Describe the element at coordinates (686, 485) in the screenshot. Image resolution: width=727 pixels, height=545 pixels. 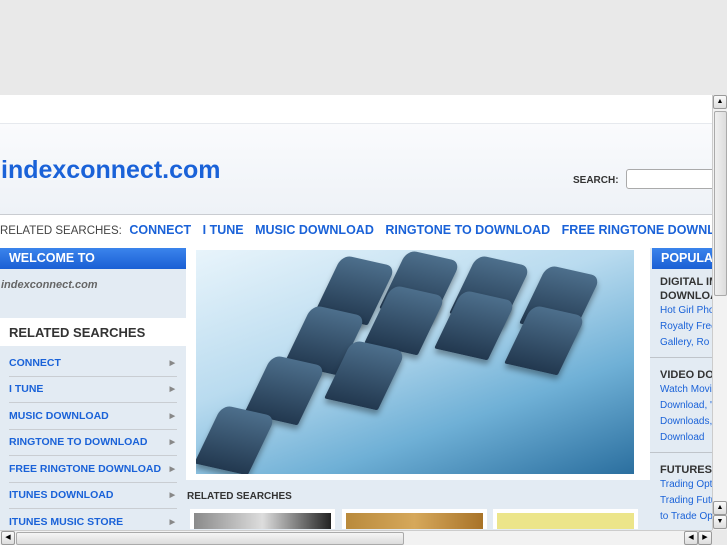
I see `popular-link: Trading Opt` at that location.